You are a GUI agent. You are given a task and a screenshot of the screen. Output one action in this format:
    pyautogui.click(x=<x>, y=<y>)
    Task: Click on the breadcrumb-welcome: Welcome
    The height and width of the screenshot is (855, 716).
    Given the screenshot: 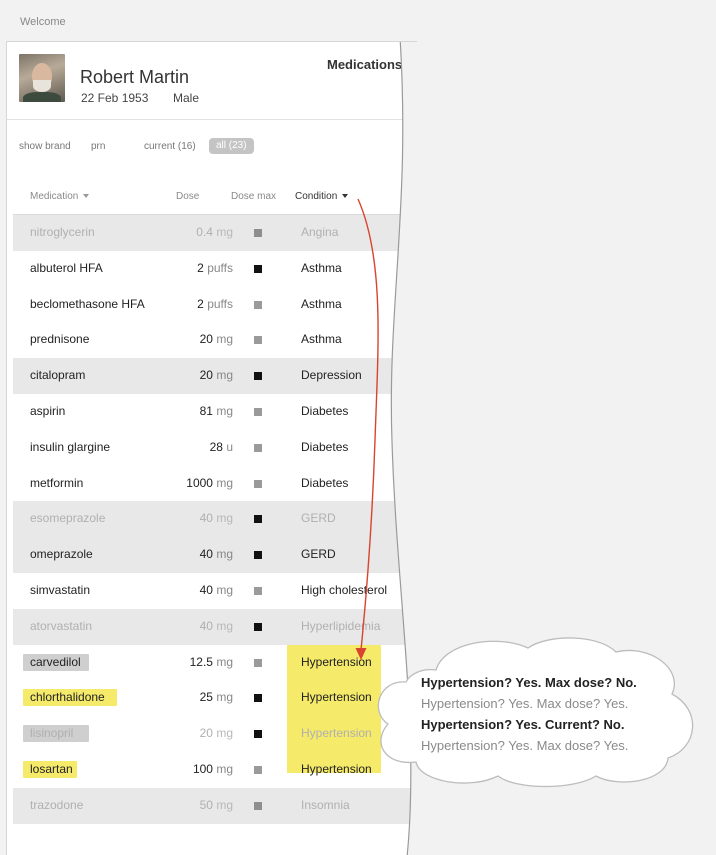 What is the action you would take?
    pyautogui.click(x=43, y=22)
    